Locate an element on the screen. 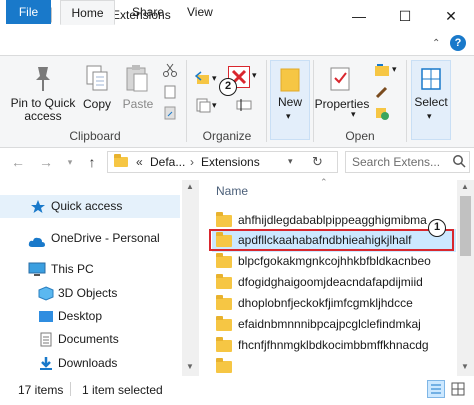  nav-label: Quick access is located at coordinates (87, 206).